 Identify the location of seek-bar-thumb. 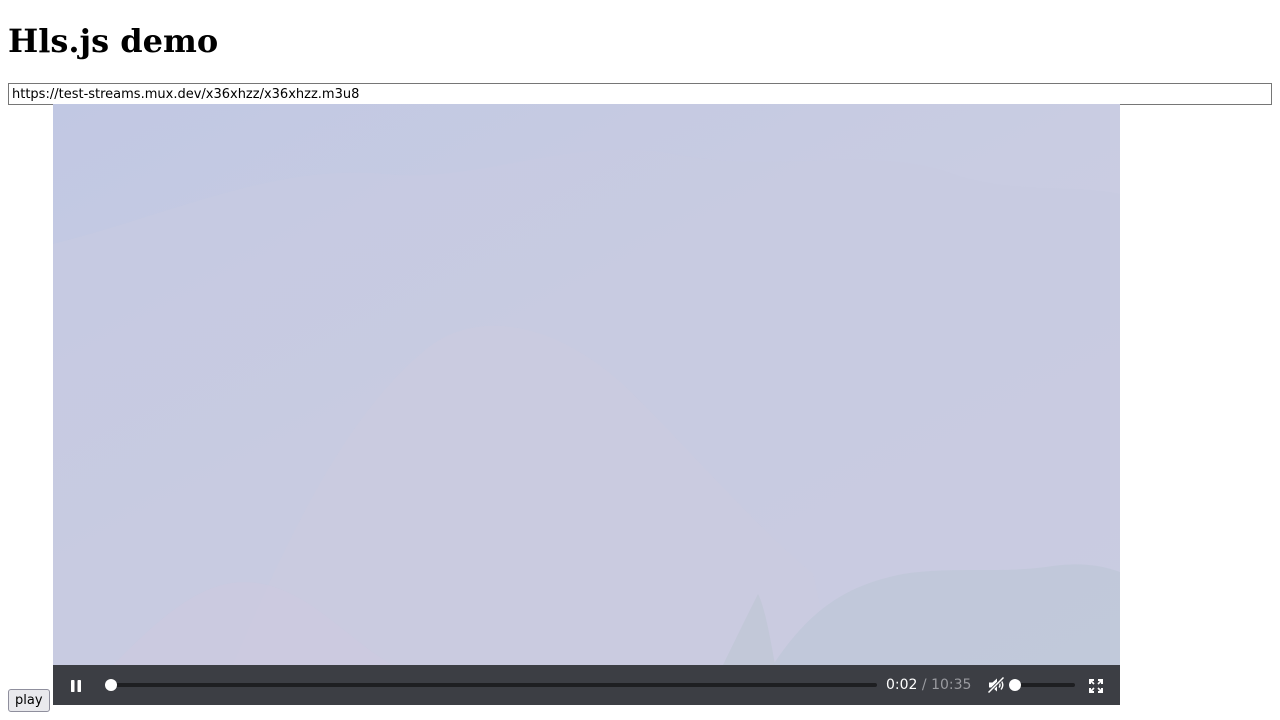
(111, 685).